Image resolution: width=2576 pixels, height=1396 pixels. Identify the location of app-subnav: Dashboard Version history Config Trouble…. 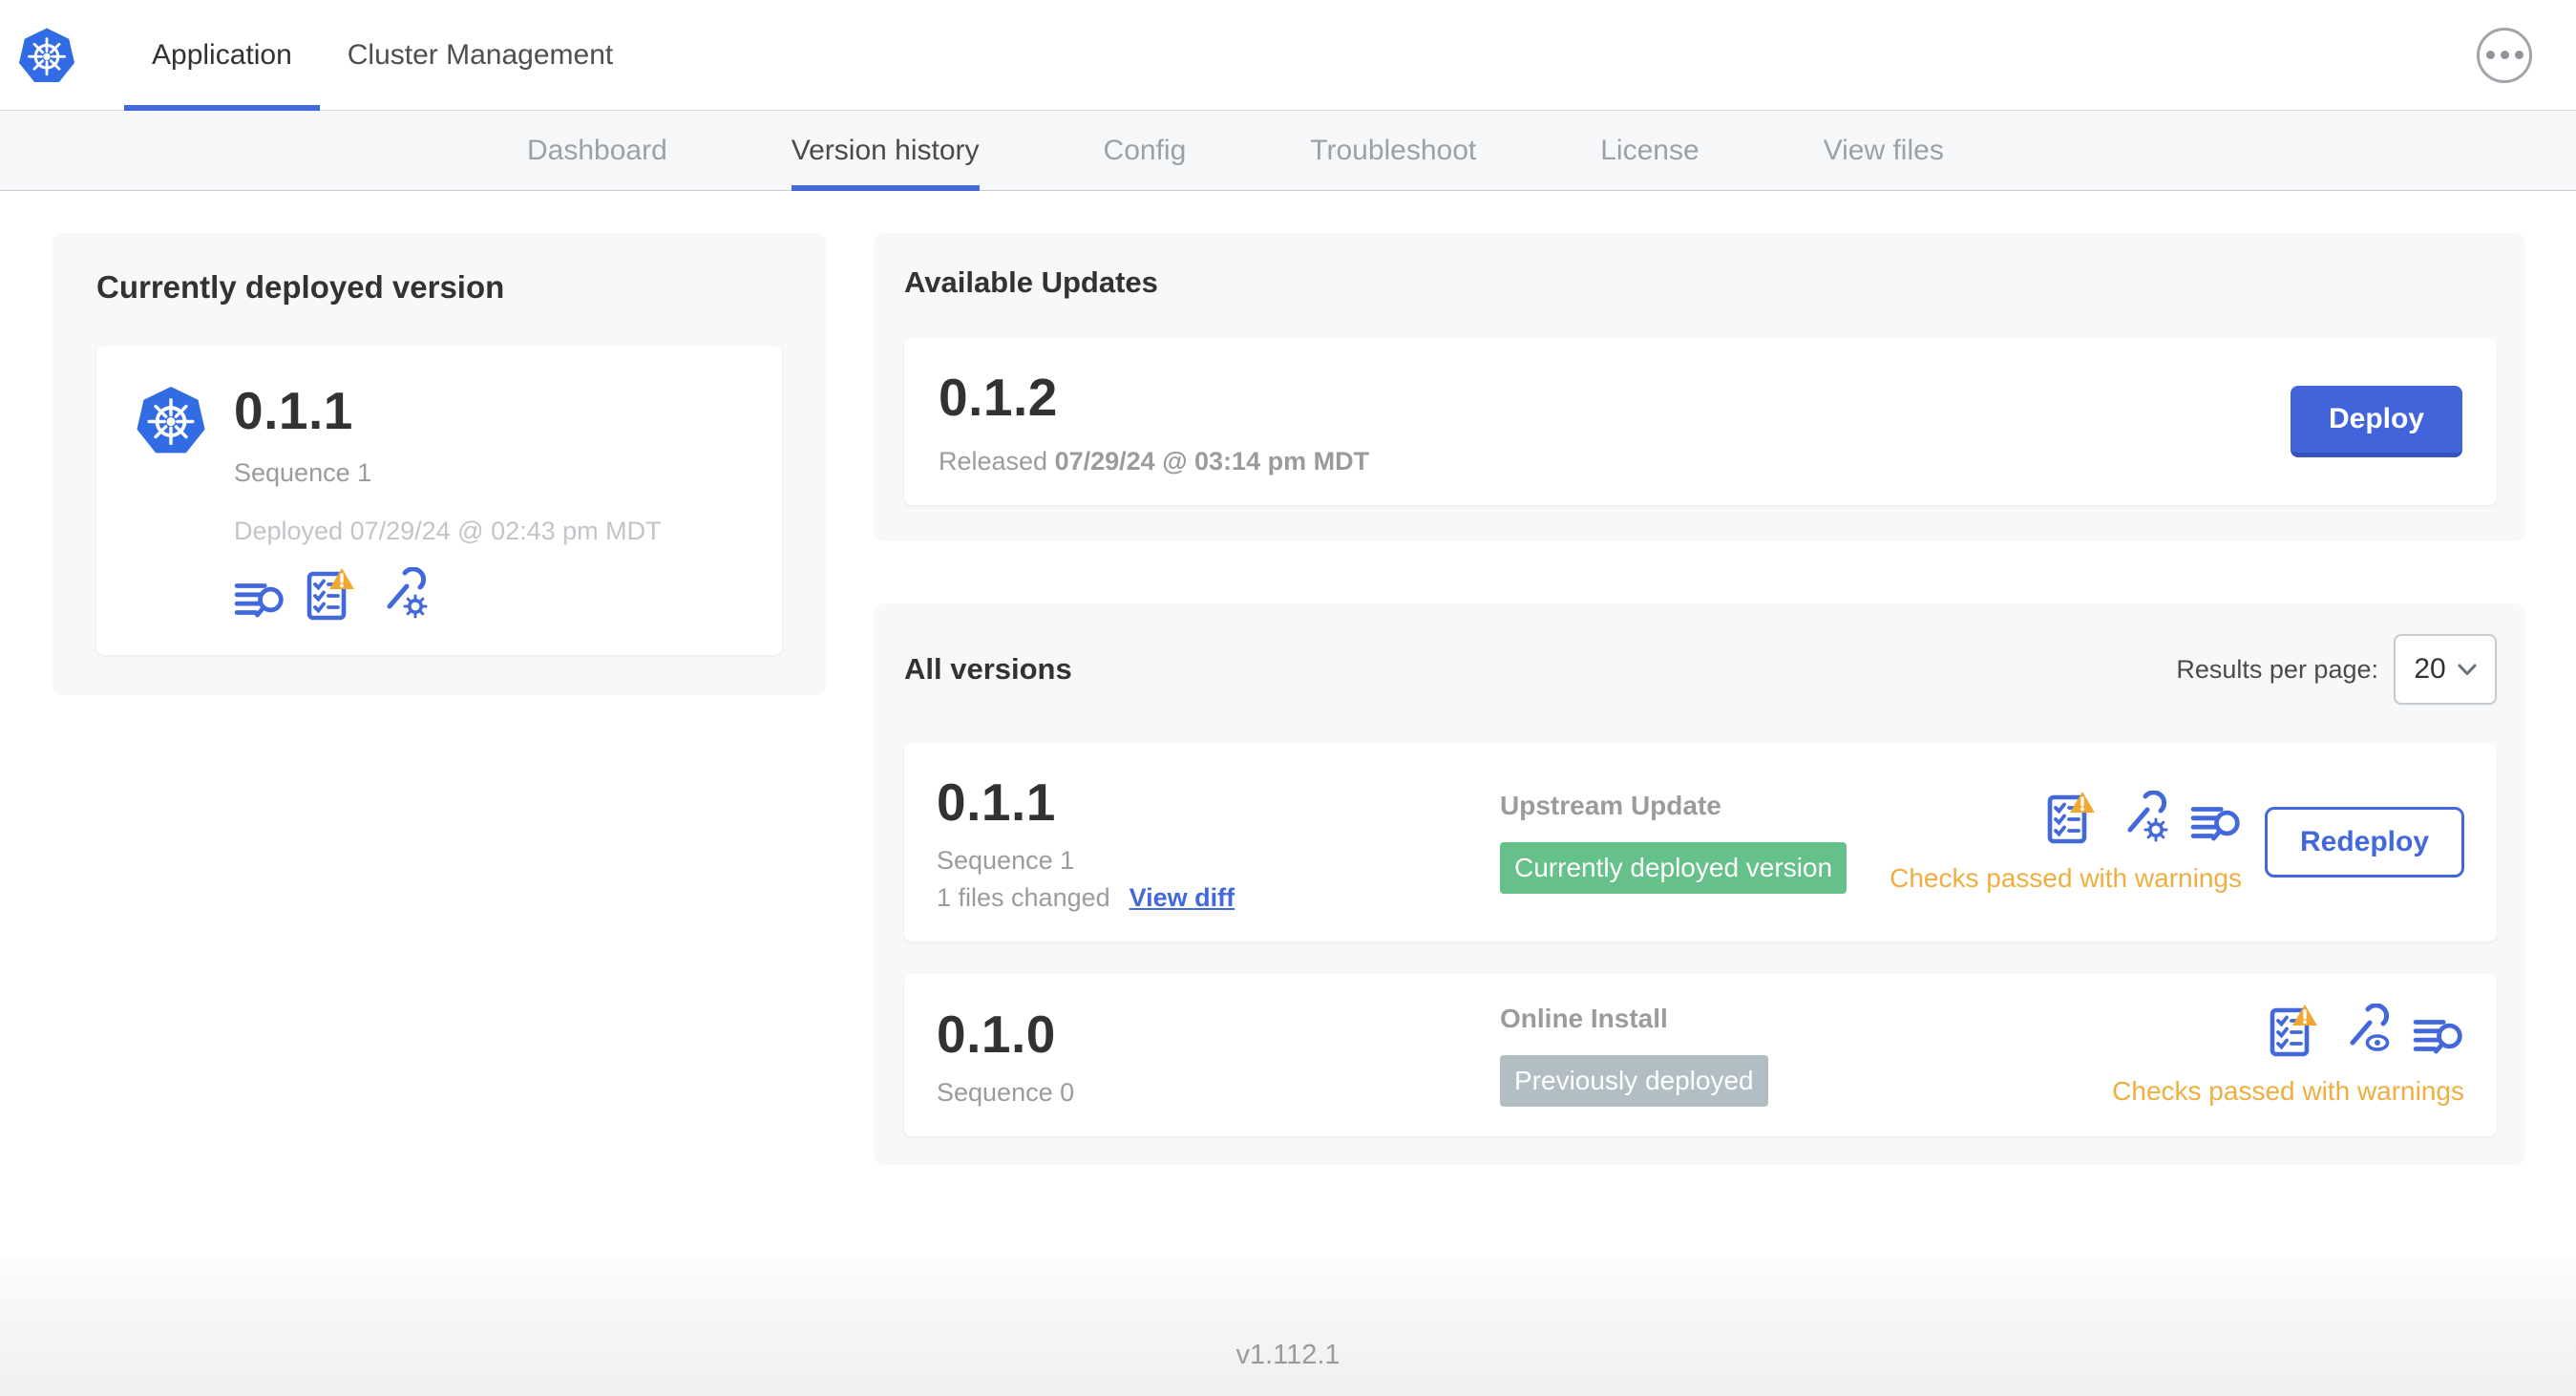
(1288, 151).